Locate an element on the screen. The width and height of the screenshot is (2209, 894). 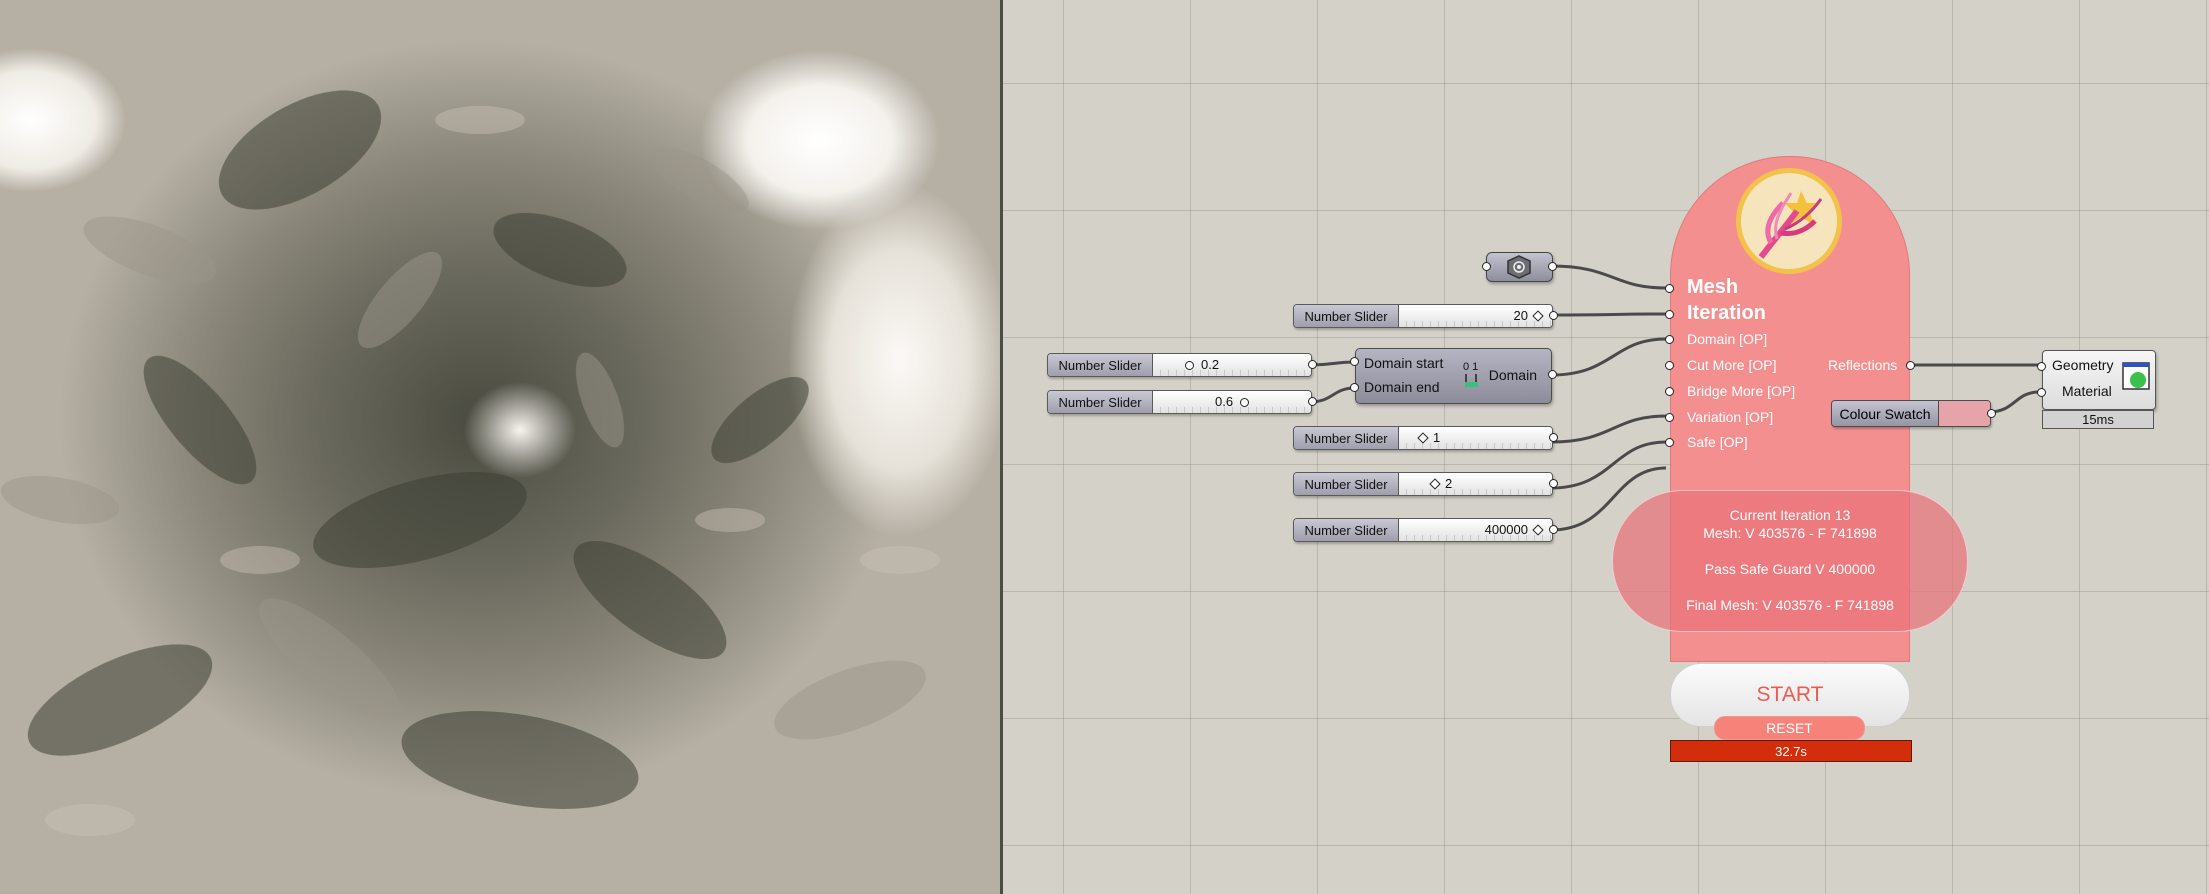
slider-value: 400000 is located at coordinates (1506, 529).